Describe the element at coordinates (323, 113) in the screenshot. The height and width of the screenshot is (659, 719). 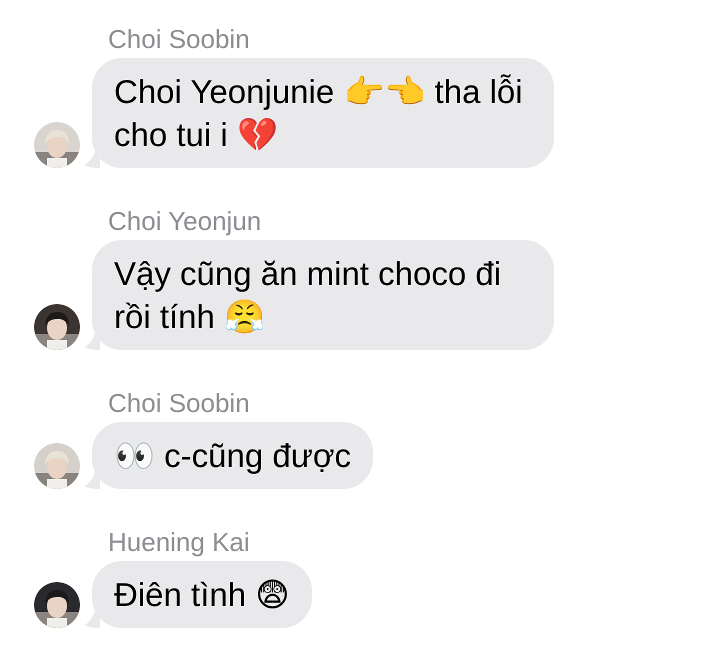
I see `message-bubble: Choi Yeonjunie 👉👈 tha lỗi cho tui i 💔` at that location.